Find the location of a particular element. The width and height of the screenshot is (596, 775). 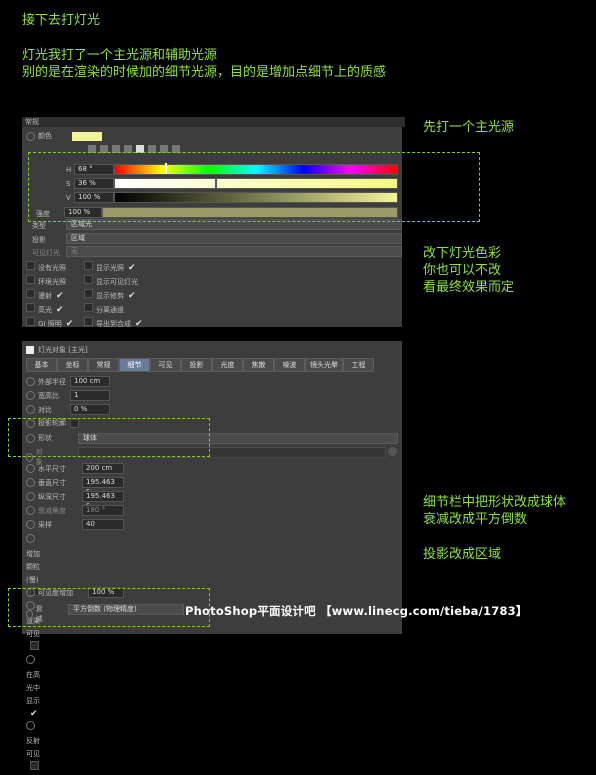

option-show-in-specular: 在高光中显示✔ is located at coordinates (34, 688).